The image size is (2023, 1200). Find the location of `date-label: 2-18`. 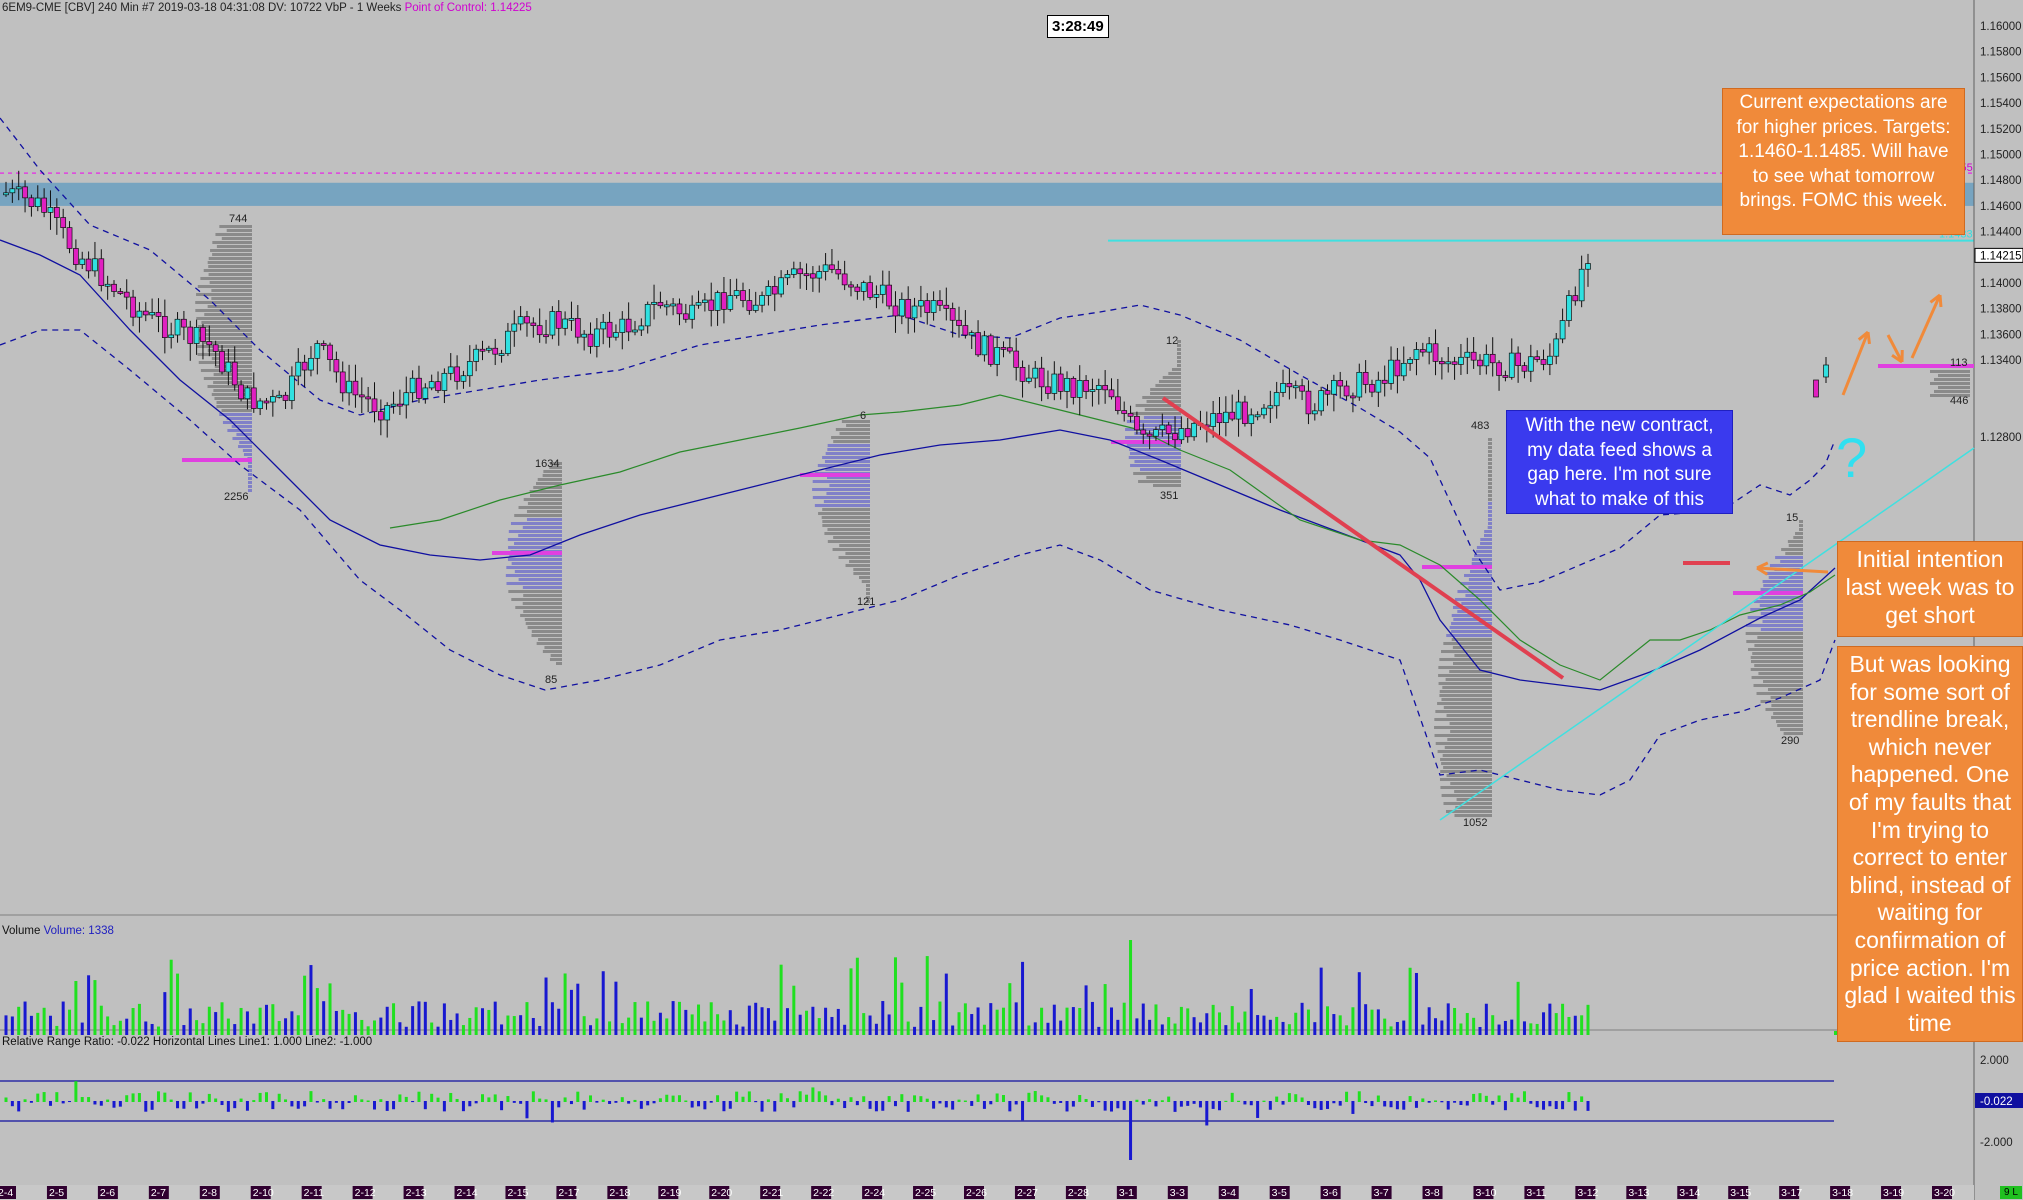

date-label: 2-18 is located at coordinates (619, 1193).